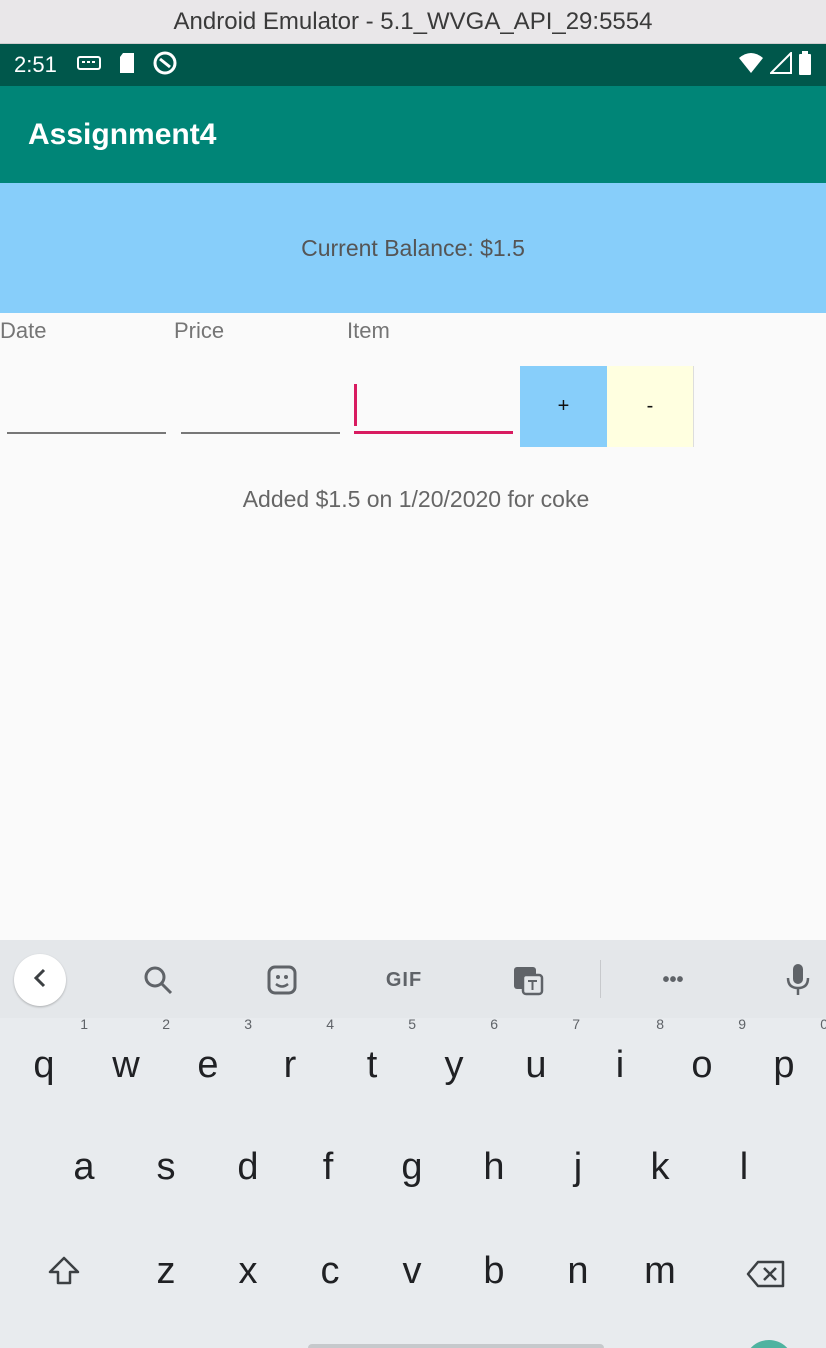  I want to click on key-y: y6, so click(461, 1051).